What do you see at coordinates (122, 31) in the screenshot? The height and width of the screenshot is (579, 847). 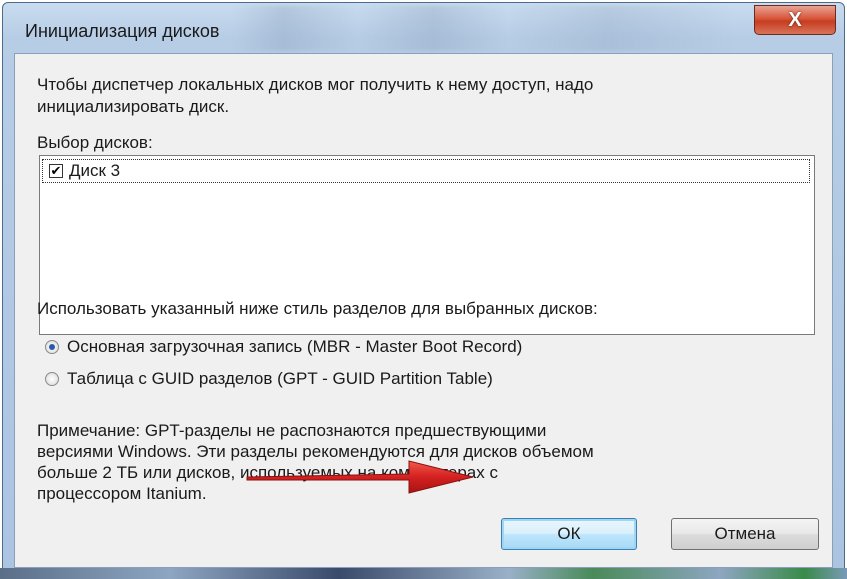 I see `dialog-title: Инициализация дисков` at bounding box center [122, 31].